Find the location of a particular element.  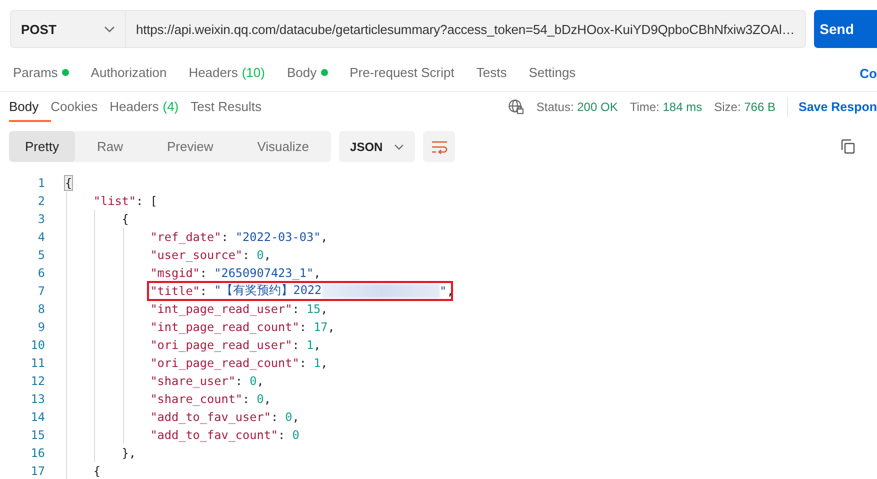

line-number: 14 is located at coordinates (37, 417).